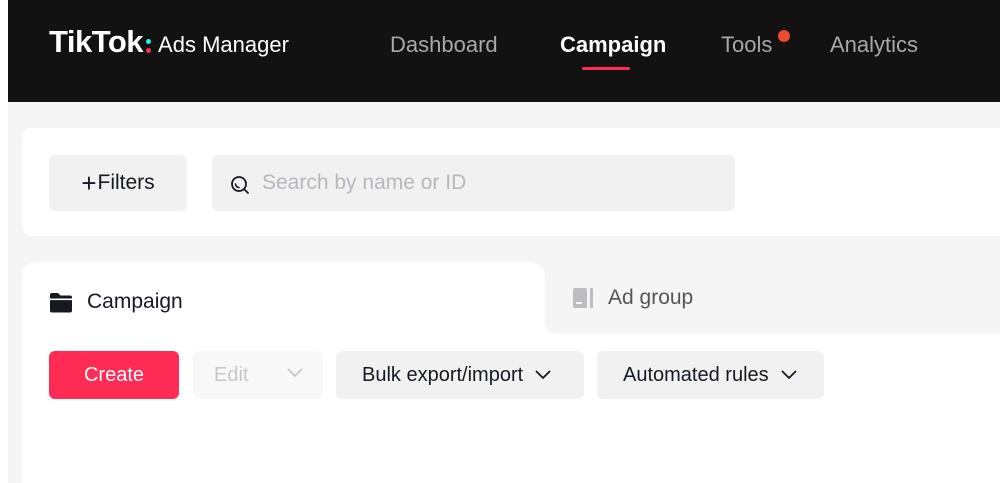  What do you see at coordinates (874, 45) in the screenshot?
I see `nav-analytics: Analytics` at bounding box center [874, 45].